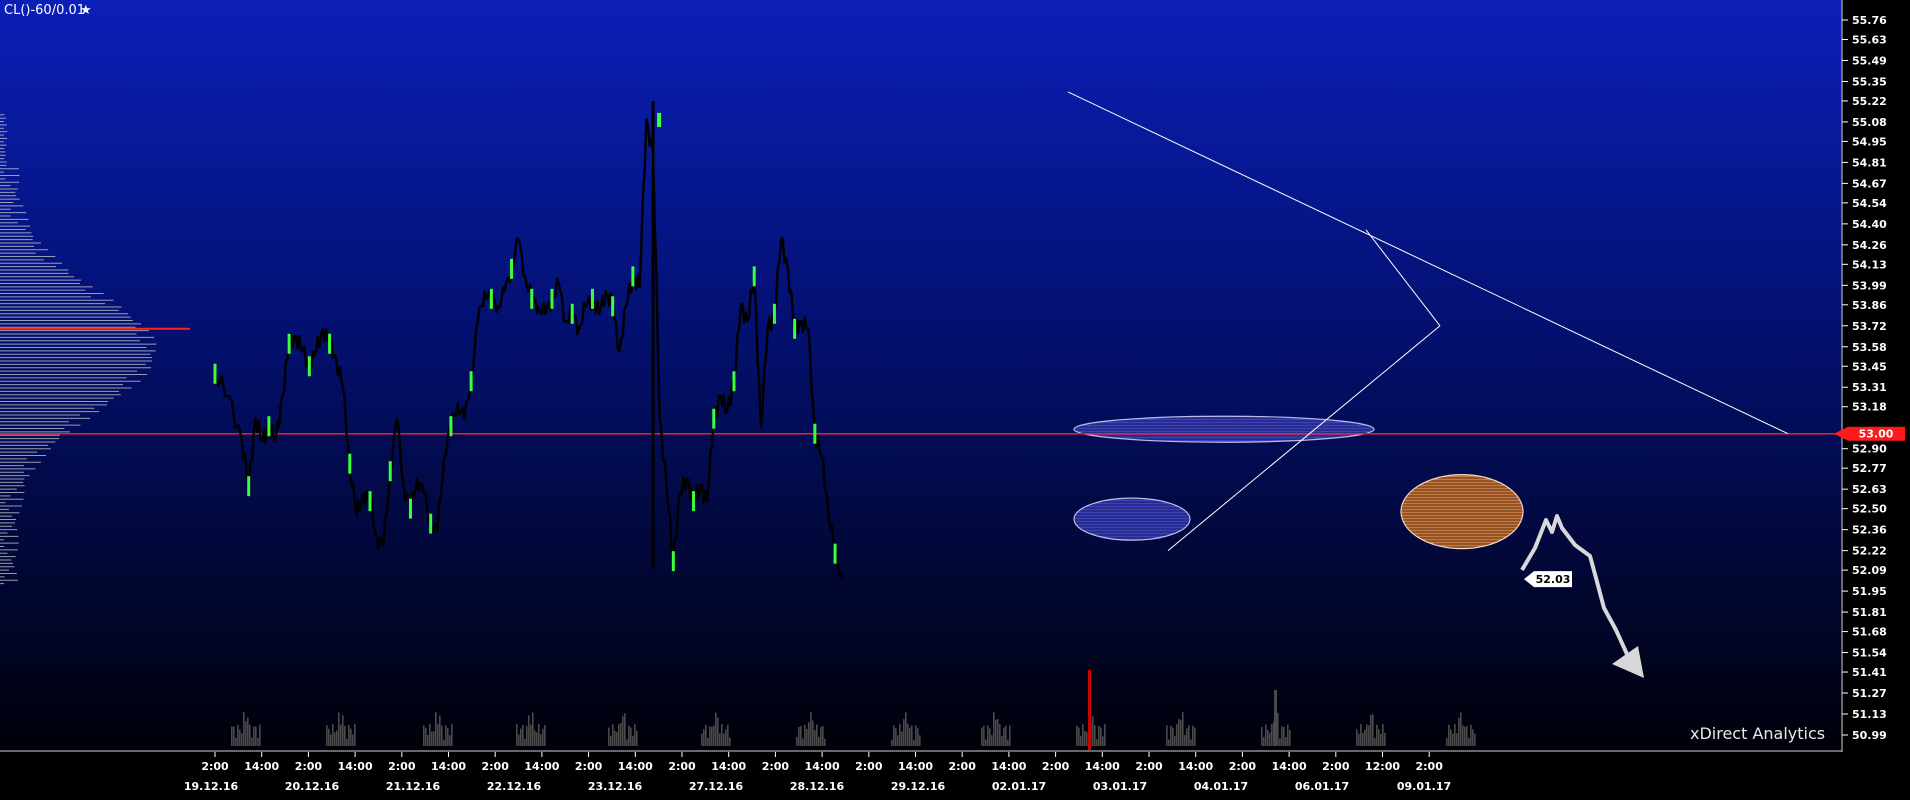 This screenshot has height=800, width=1910. I want to click on y-tick-label: 55.49, so click(1869, 60).